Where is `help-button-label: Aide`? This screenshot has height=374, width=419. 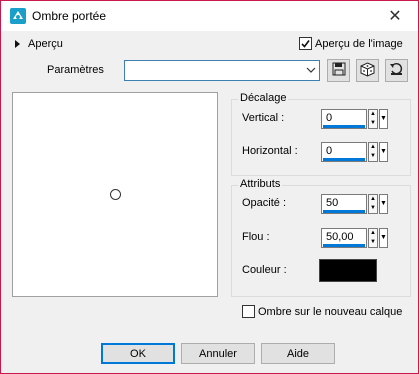
help-button-label: Aide is located at coordinates (298, 353).